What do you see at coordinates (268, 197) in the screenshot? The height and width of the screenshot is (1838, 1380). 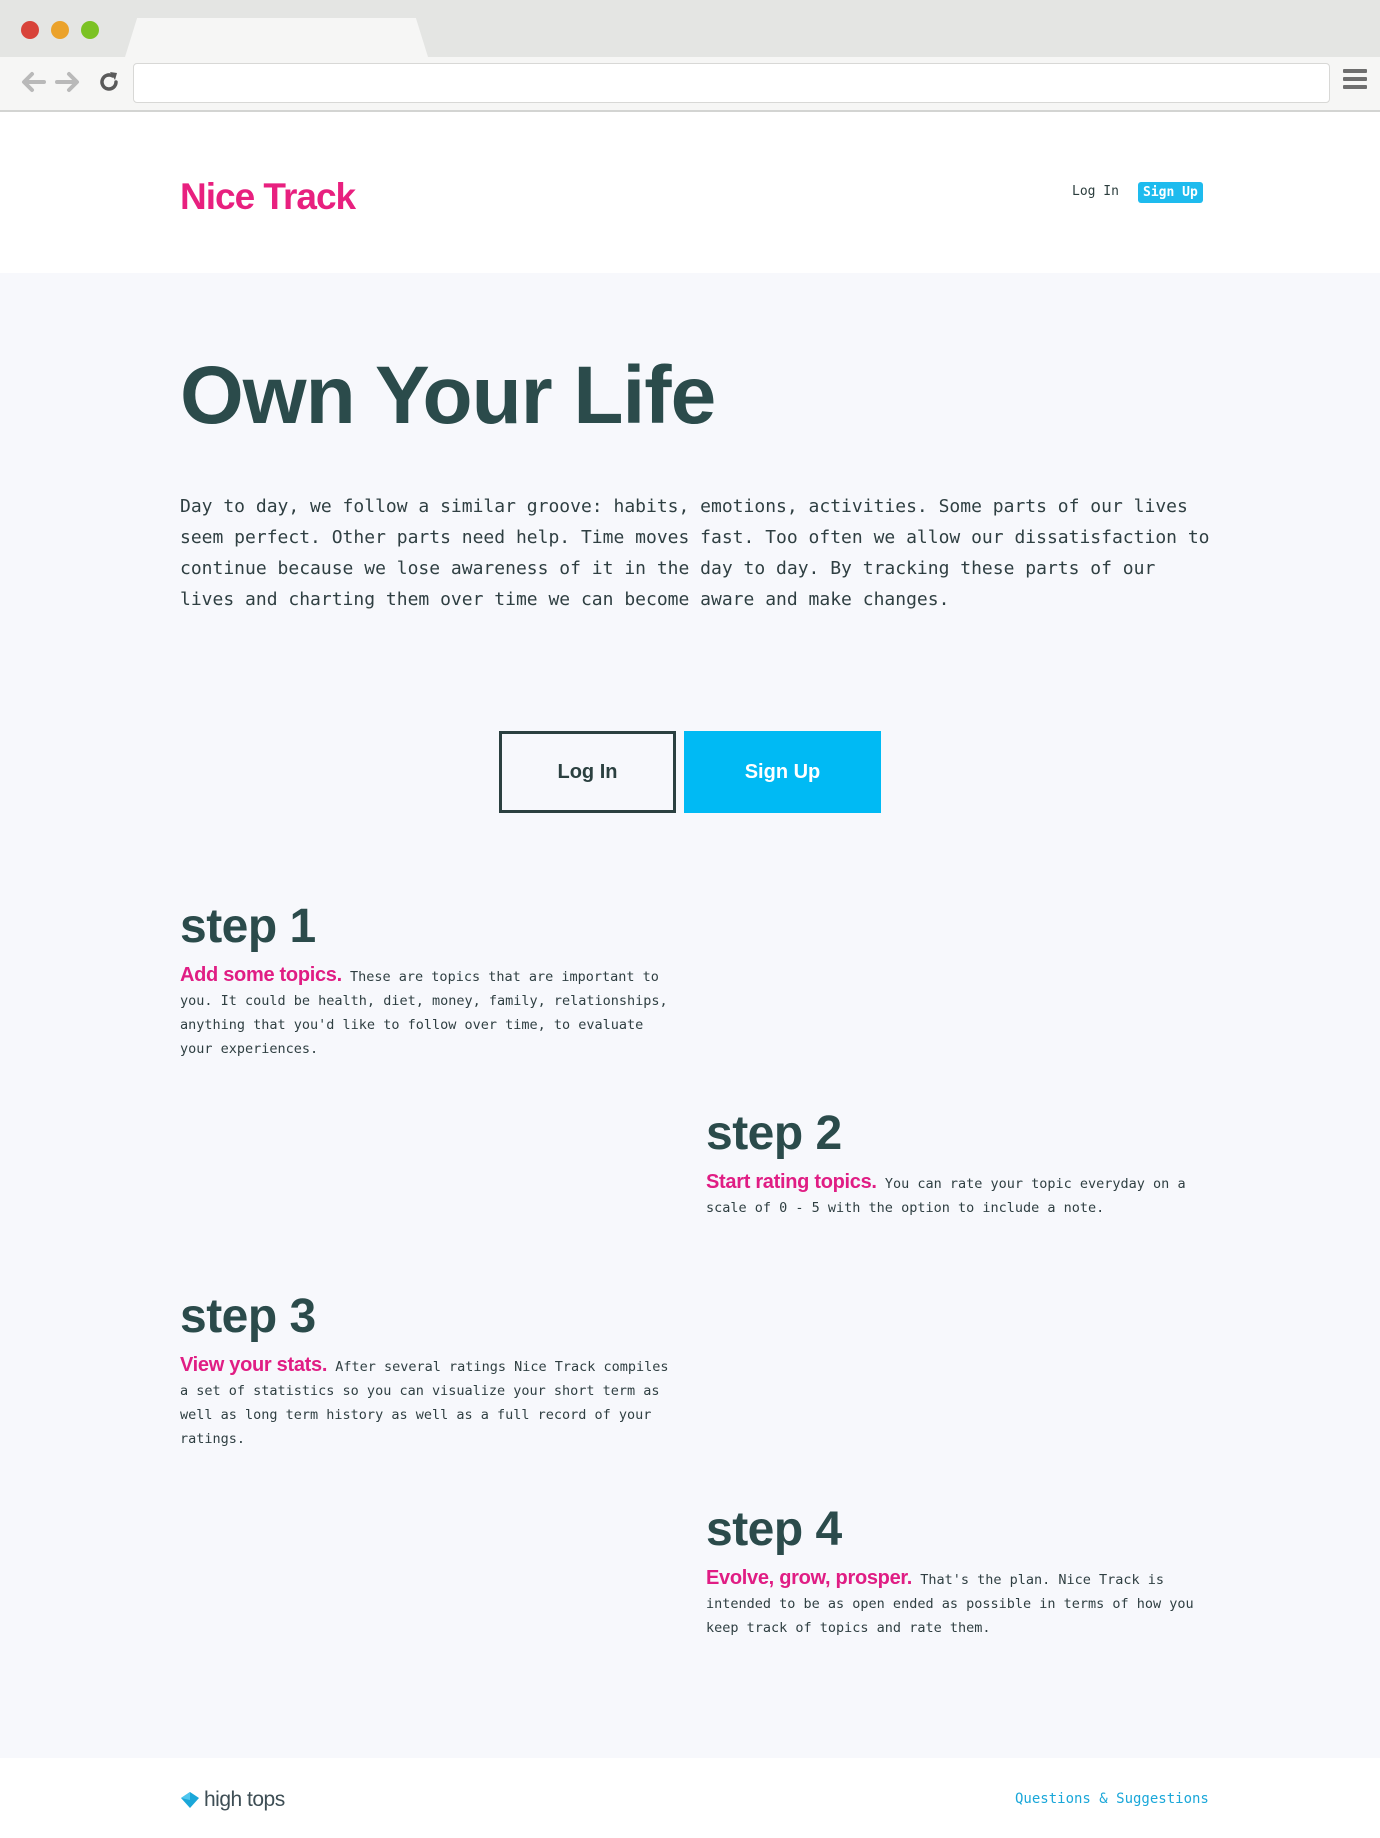 I see `site-logo: Nice Track` at bounding box center [268, 197].